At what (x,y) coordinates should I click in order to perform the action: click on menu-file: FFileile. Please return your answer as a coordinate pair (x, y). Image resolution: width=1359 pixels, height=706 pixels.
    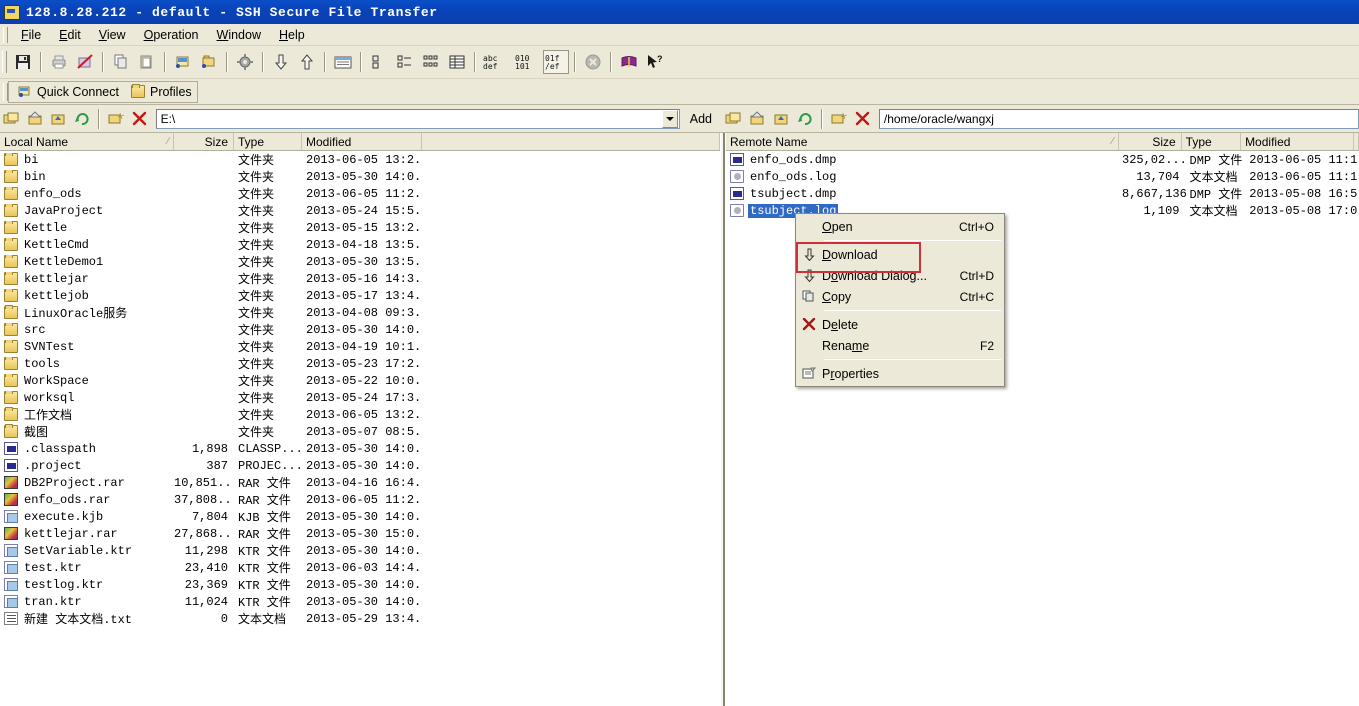
    Looking at the image, I should click on (31, 35).